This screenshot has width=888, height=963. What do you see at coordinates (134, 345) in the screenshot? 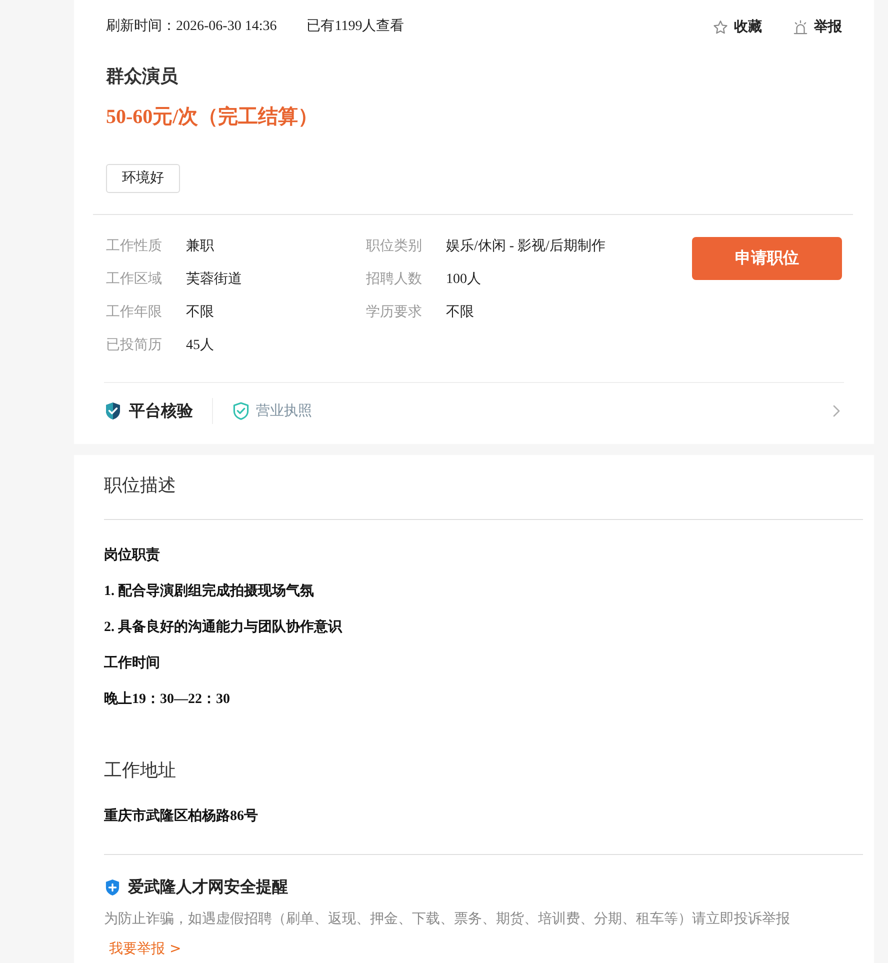
I see `detail-label: 已投简历` at bounding box center [134, 345].